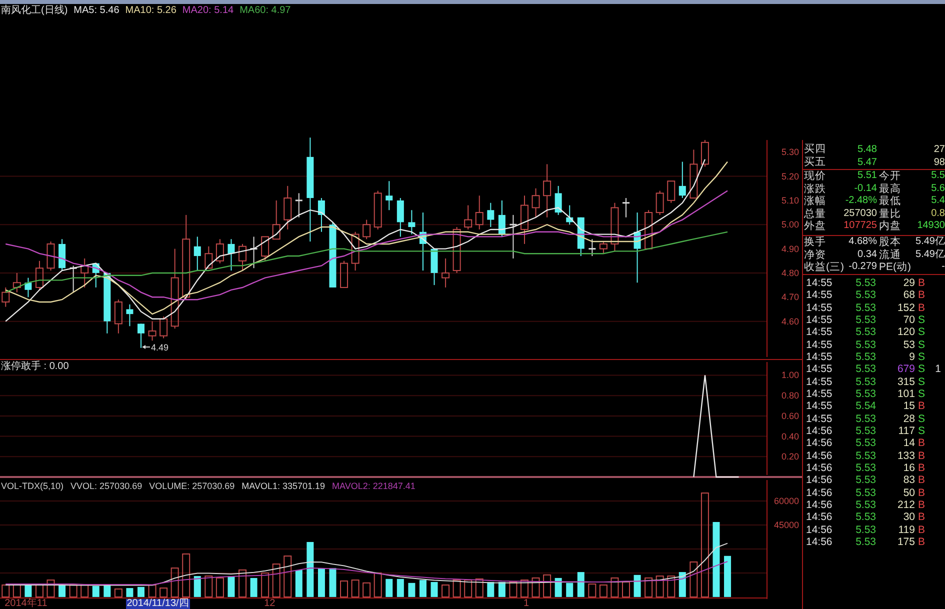 The height and width of the screenshot is (609, 945). I want to click on quote-value: 107725, so click(860, 226).